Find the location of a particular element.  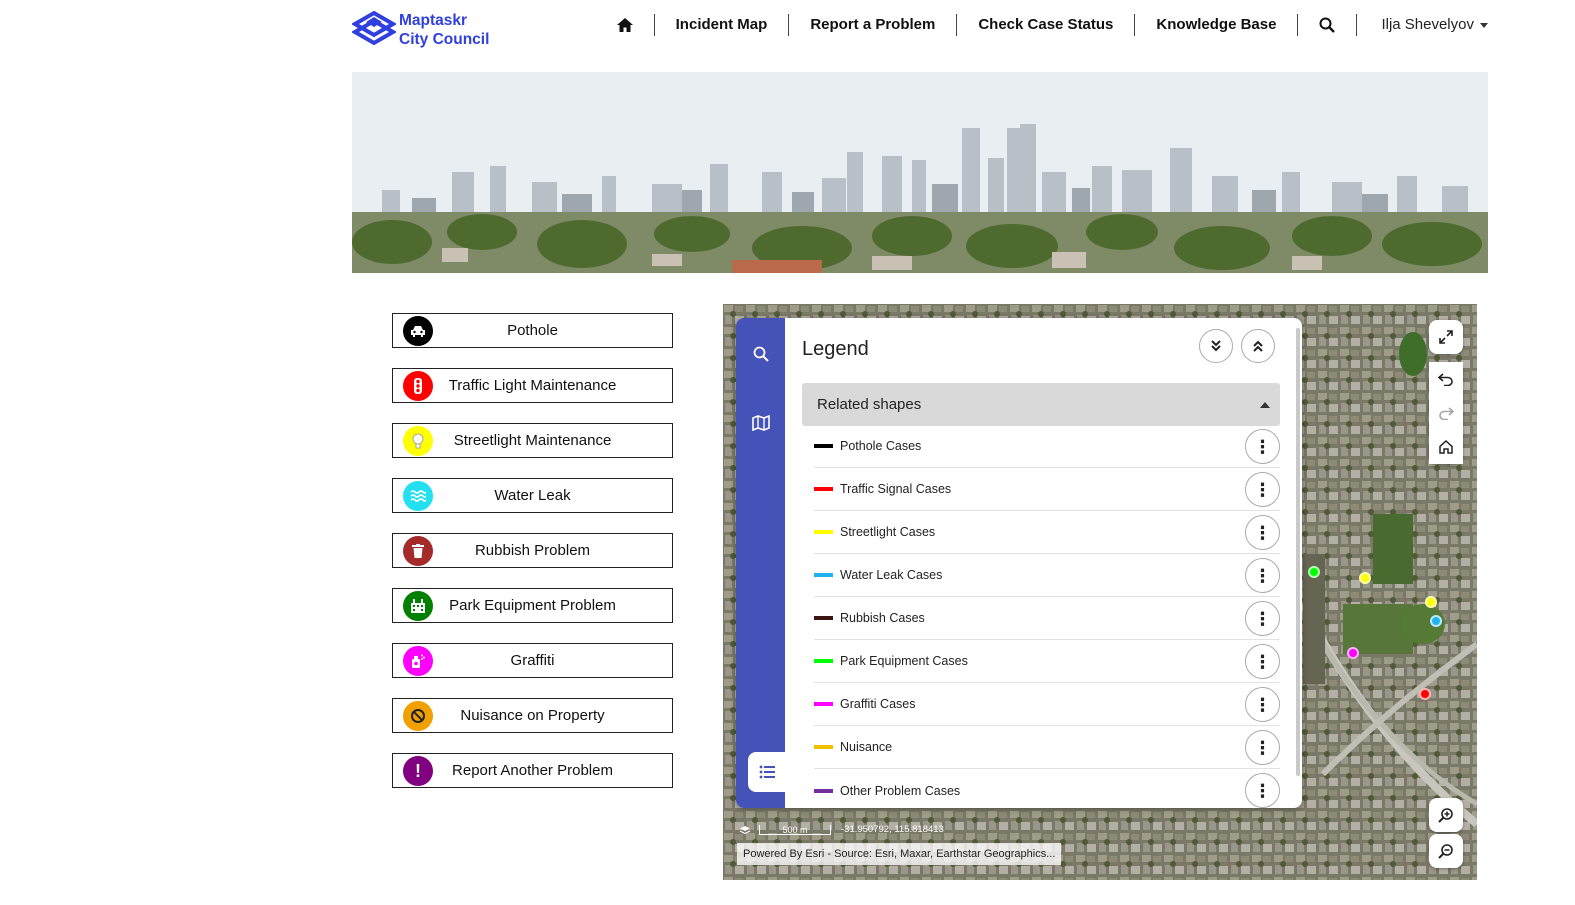

problem-button-traffic-light: Traffic Light Maintenance is located at coordinates (532, 385).